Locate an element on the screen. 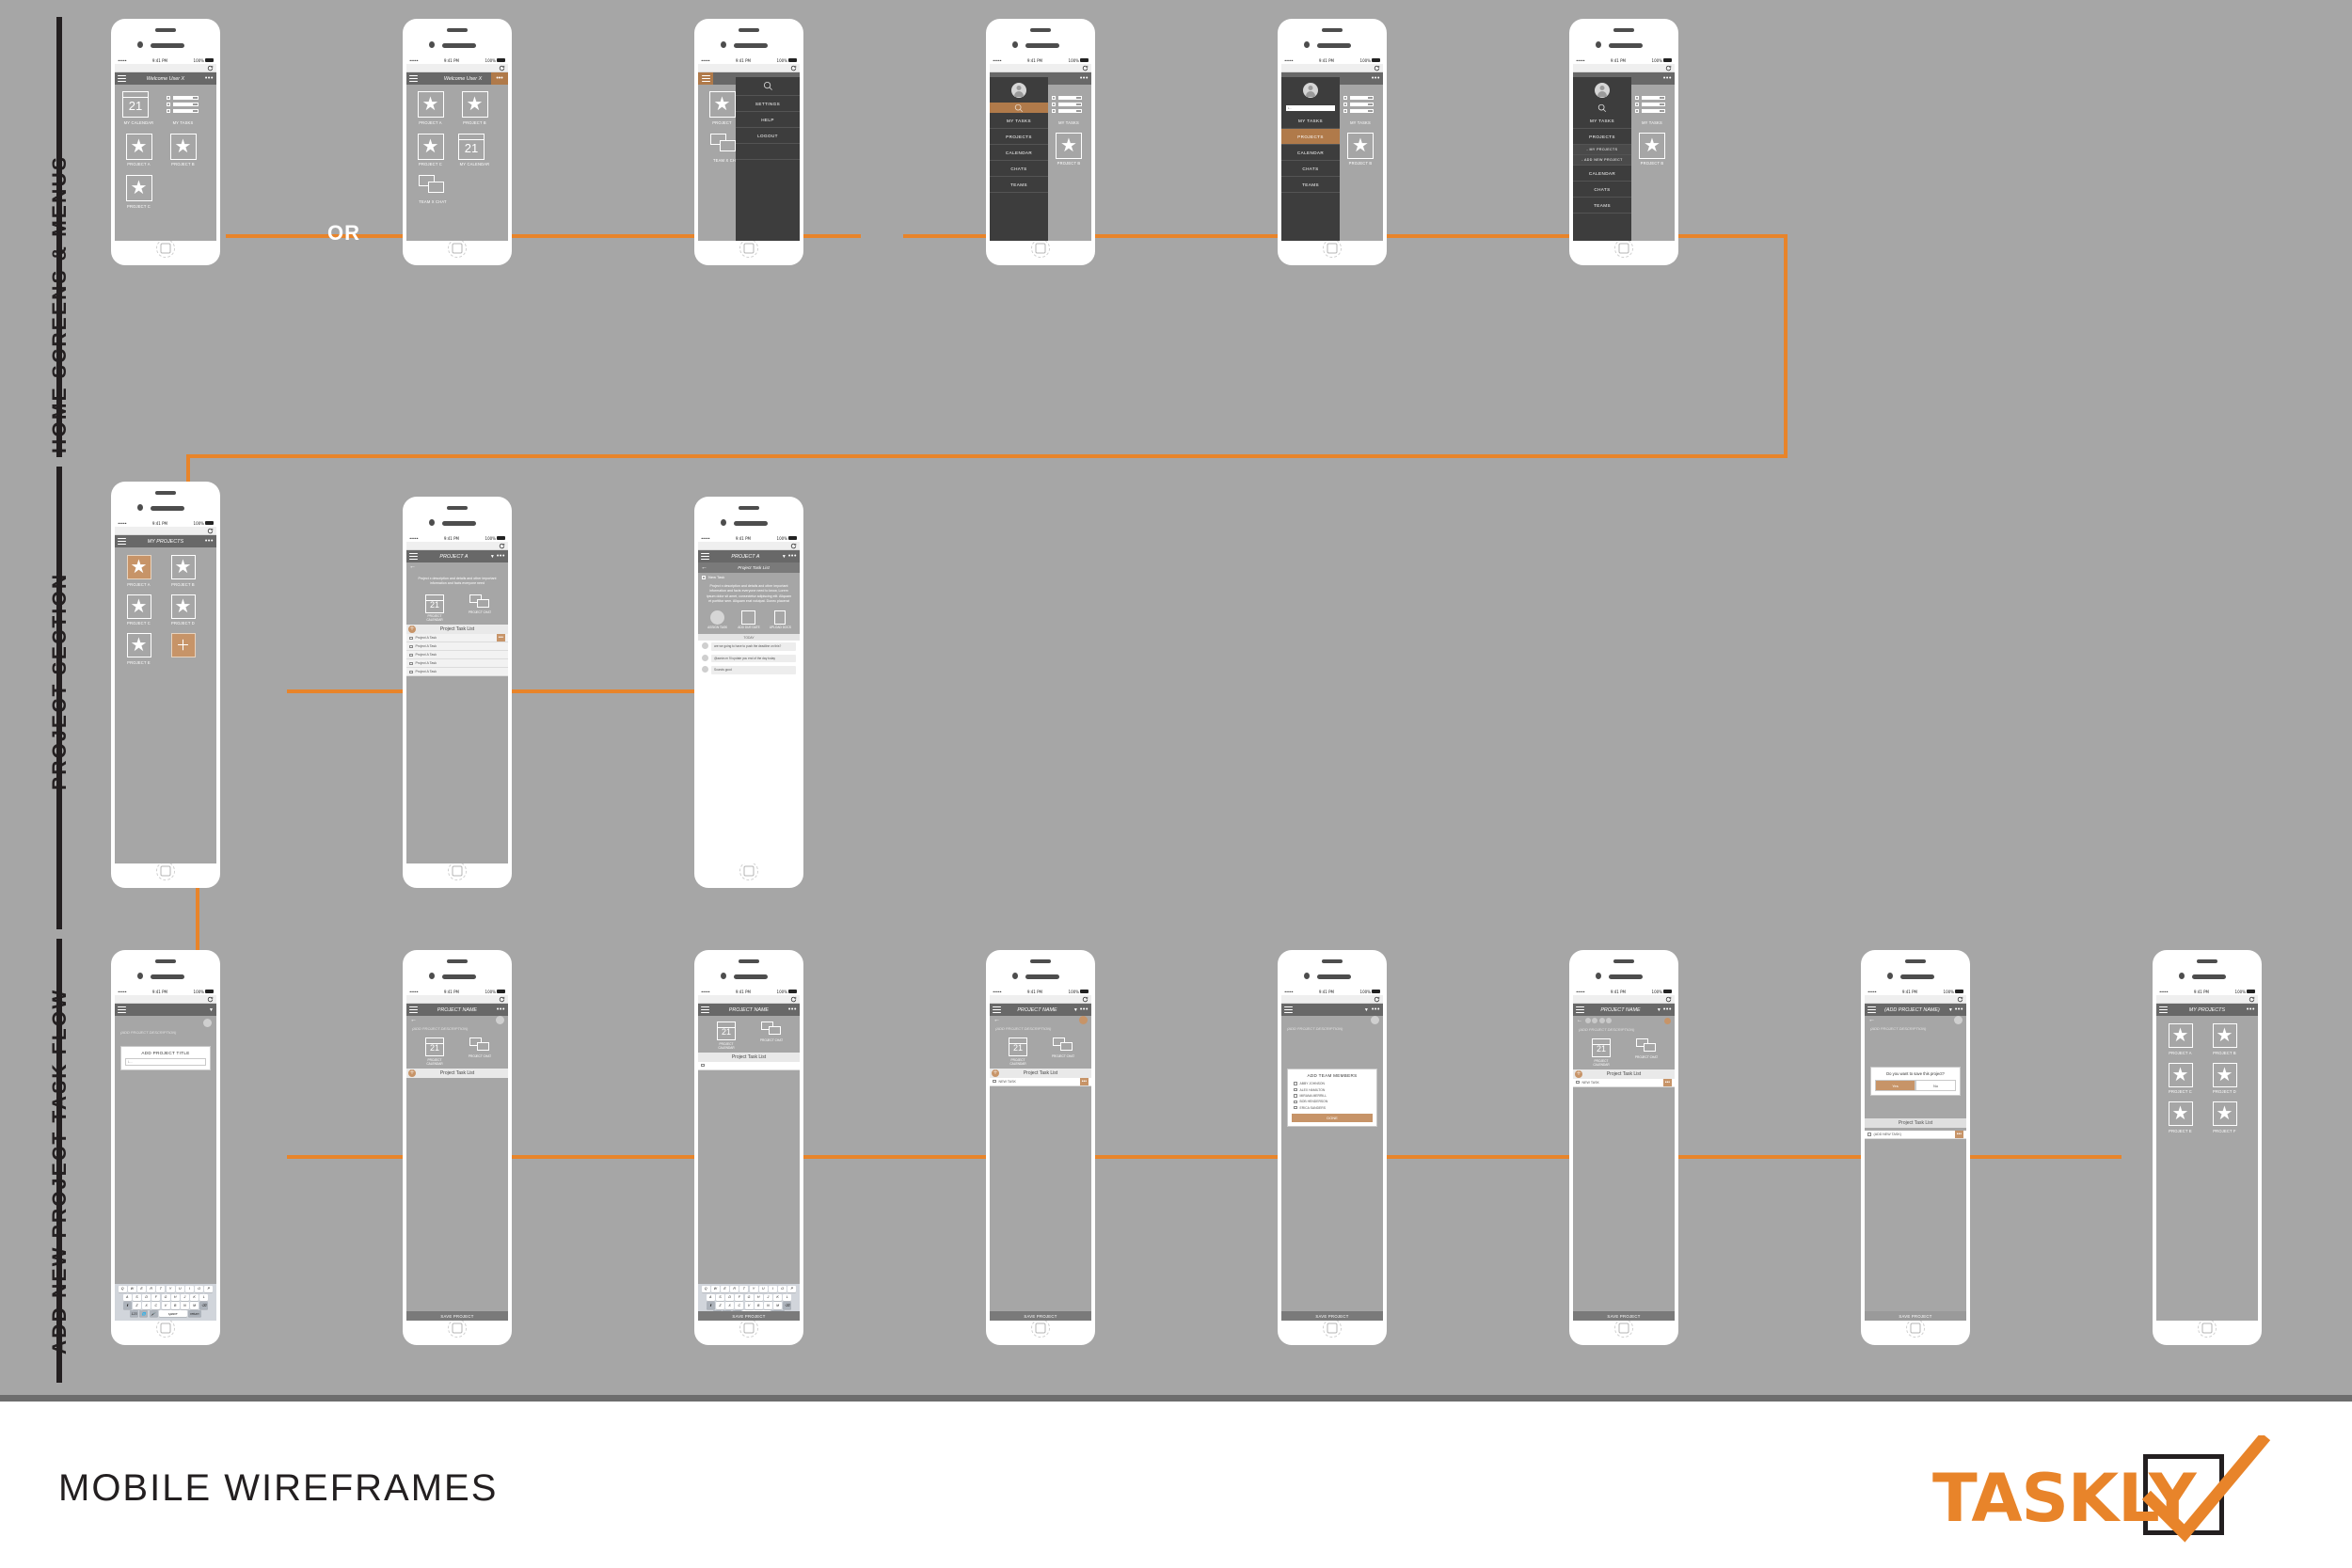 The image size is (2352, 1568). back-button: ← is located at coordinates (457, 567).